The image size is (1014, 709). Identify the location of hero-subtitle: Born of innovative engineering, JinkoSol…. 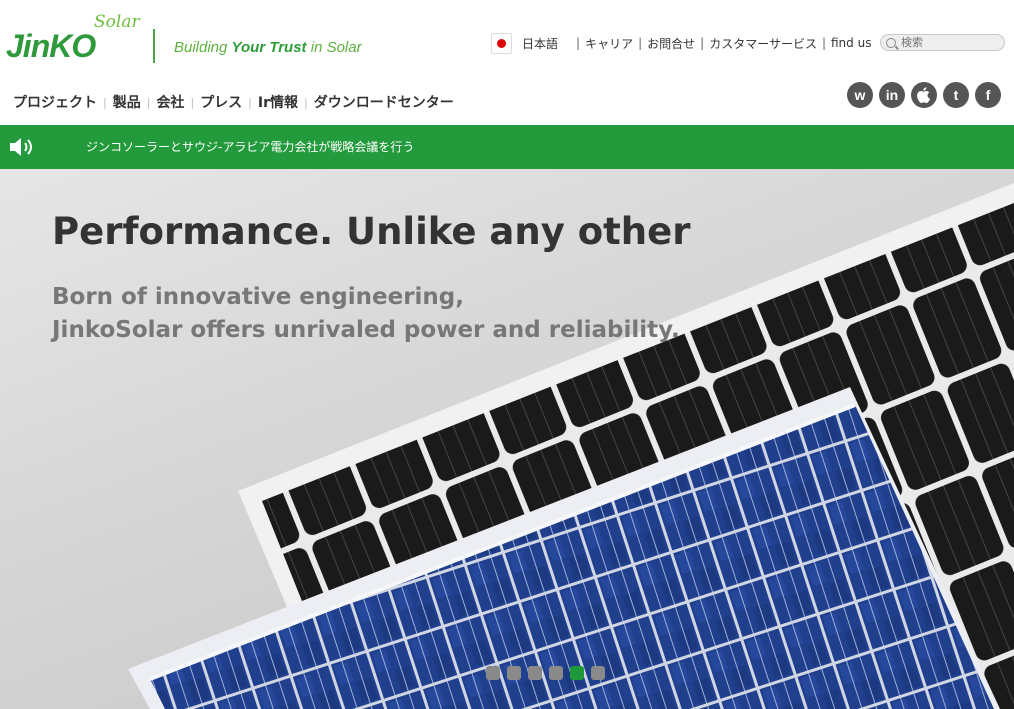
(366, 314).